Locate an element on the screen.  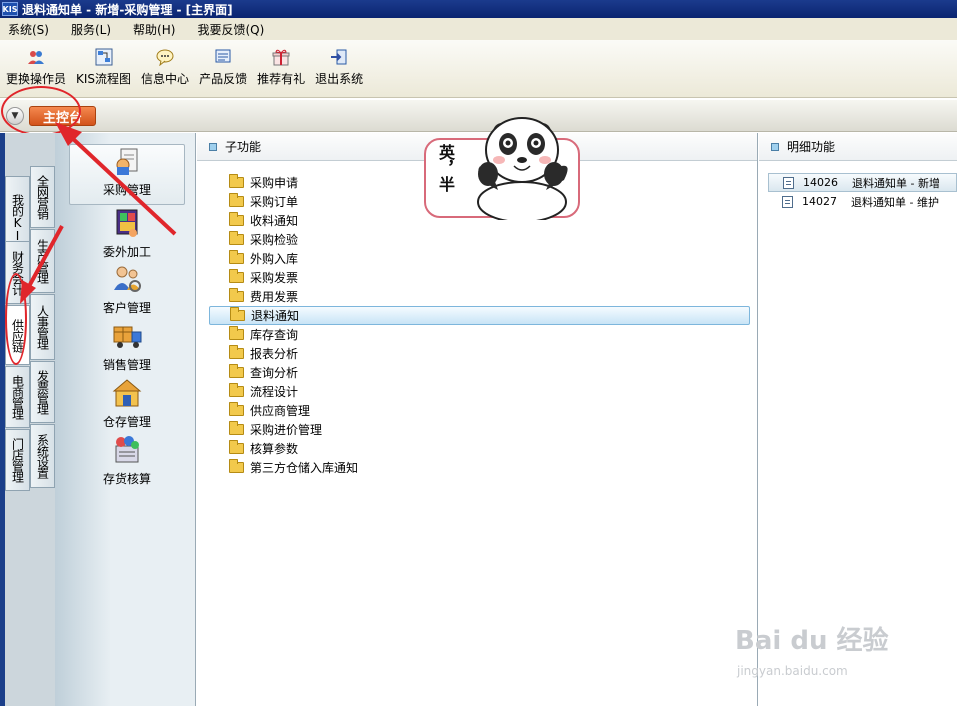
menu-feedback: 我要反馈(Q) is located at coordinates (230, 29).